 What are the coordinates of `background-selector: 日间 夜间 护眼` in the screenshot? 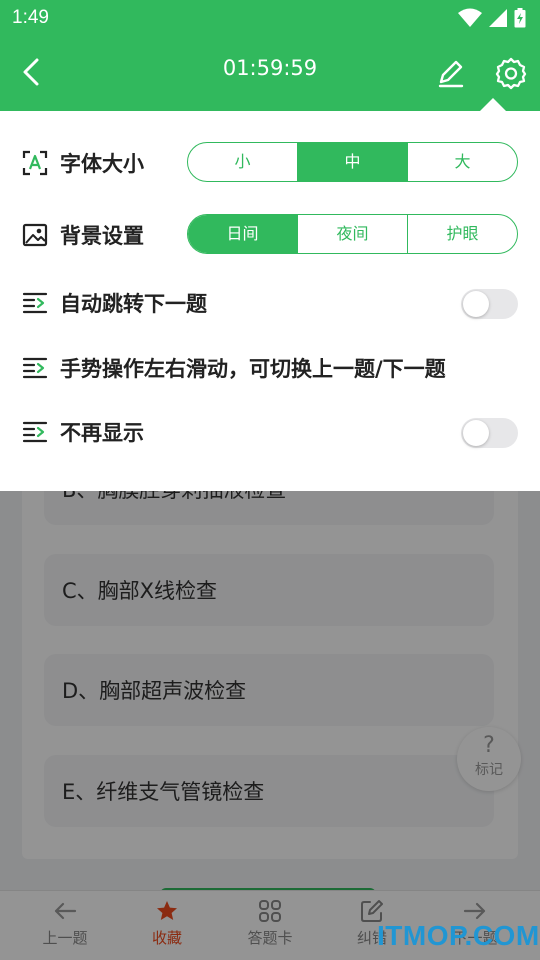 It's located at (352, 234).